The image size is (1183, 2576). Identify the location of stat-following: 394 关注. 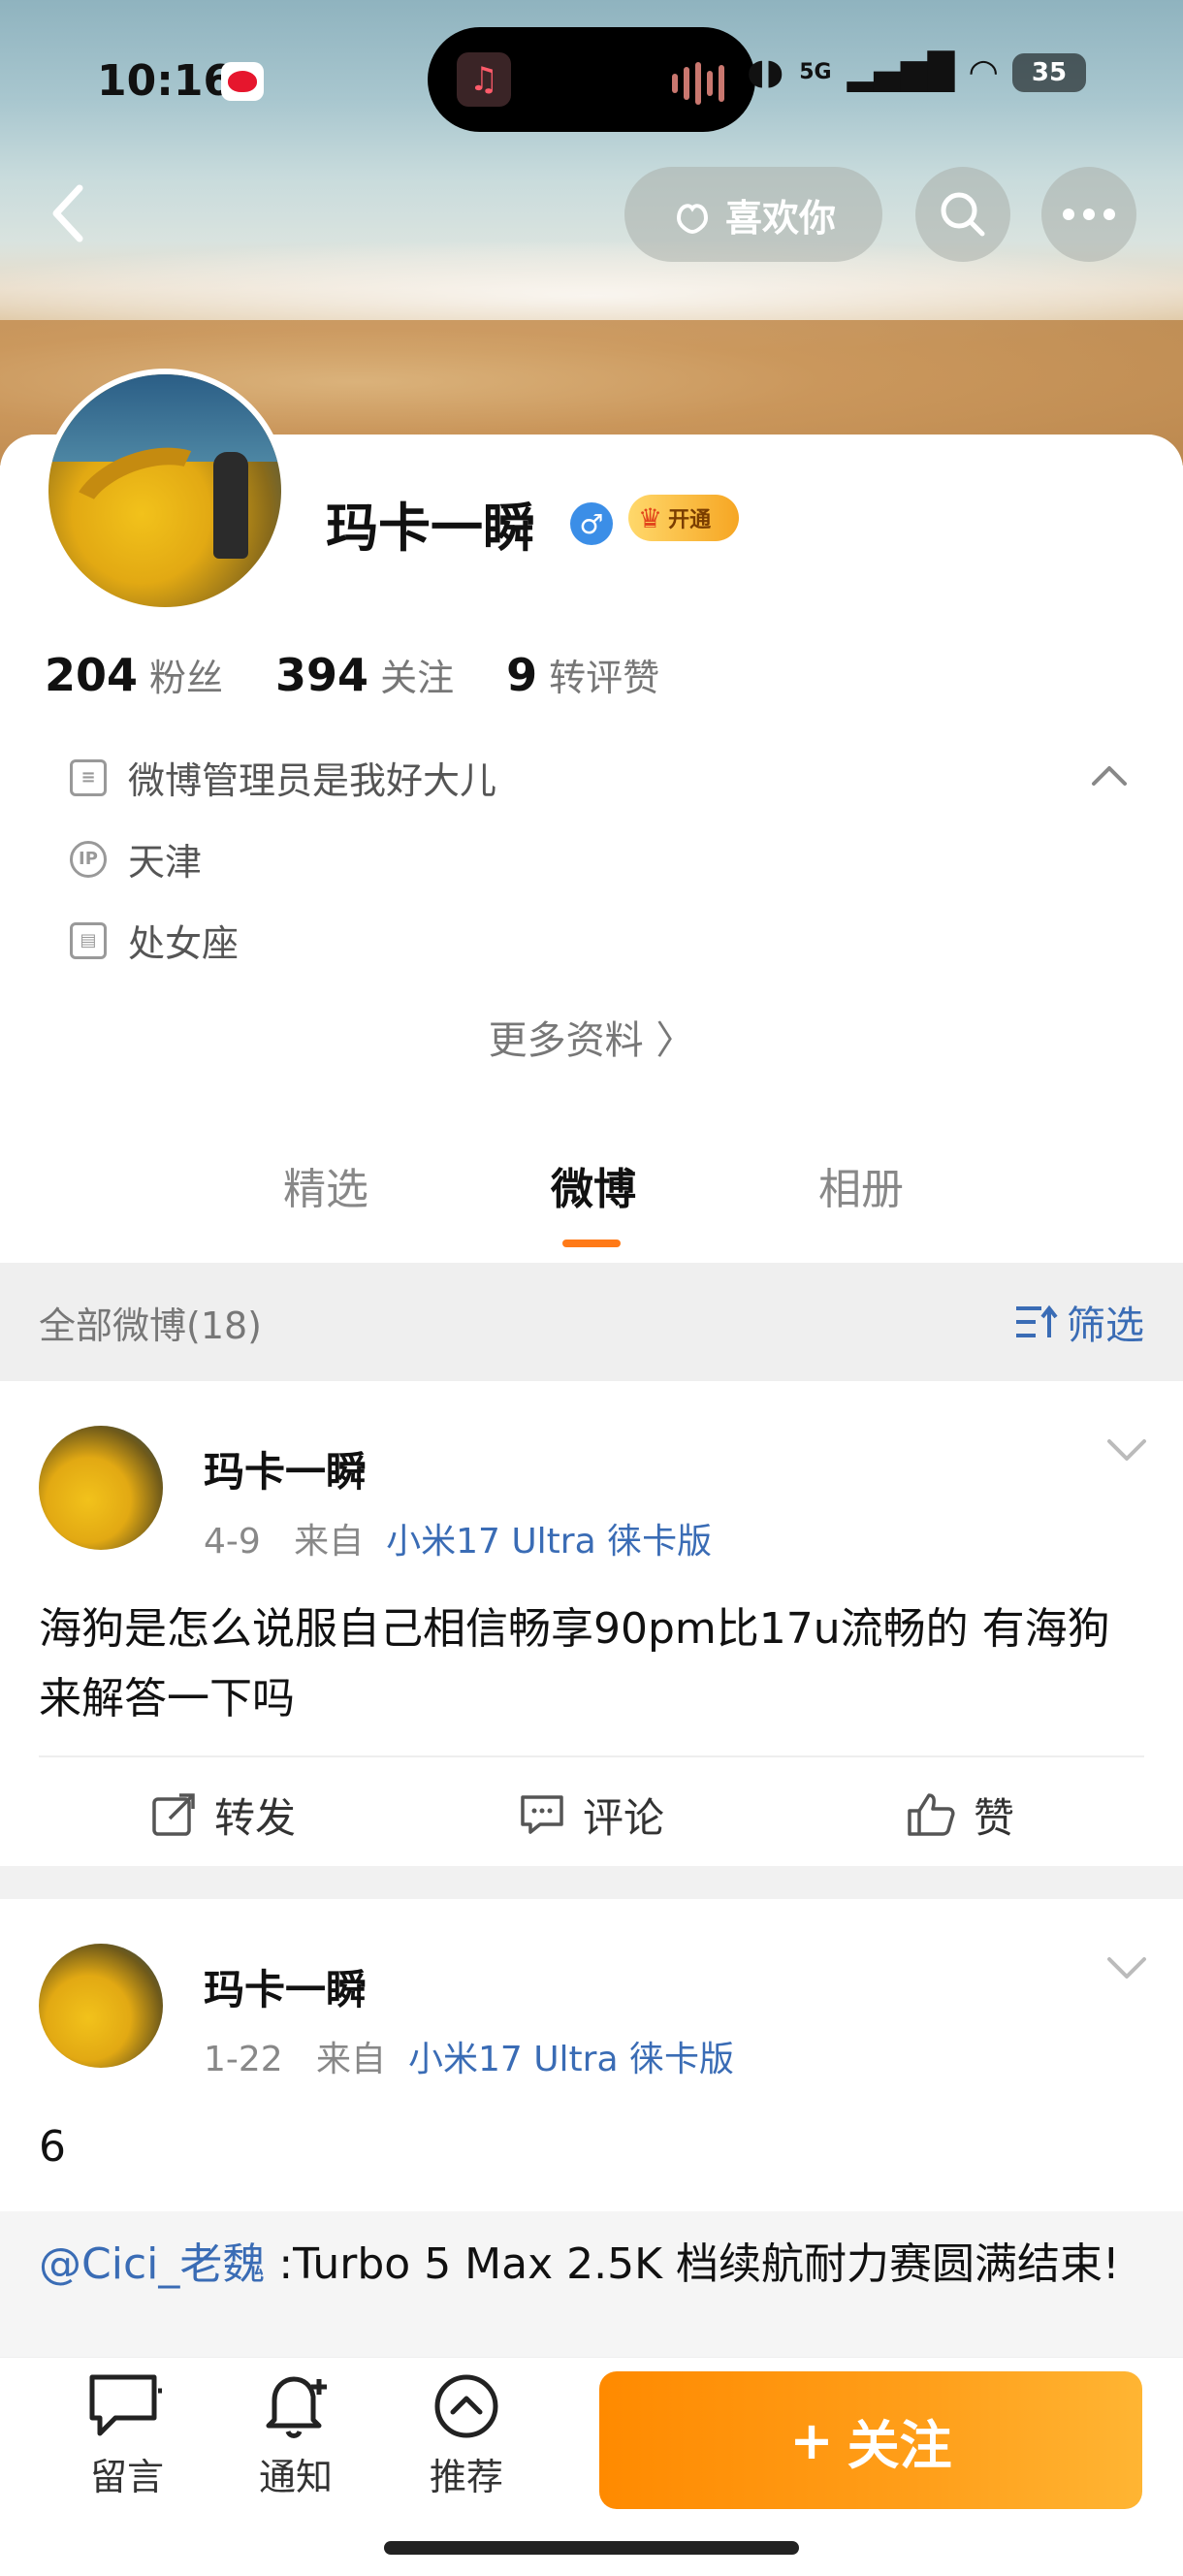
(364, 674).